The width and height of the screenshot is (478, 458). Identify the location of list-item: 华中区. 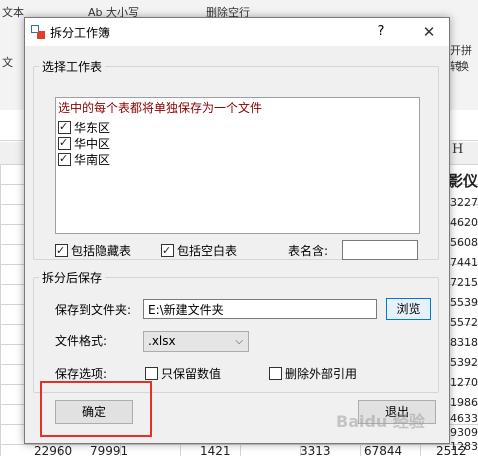
(84, 143).